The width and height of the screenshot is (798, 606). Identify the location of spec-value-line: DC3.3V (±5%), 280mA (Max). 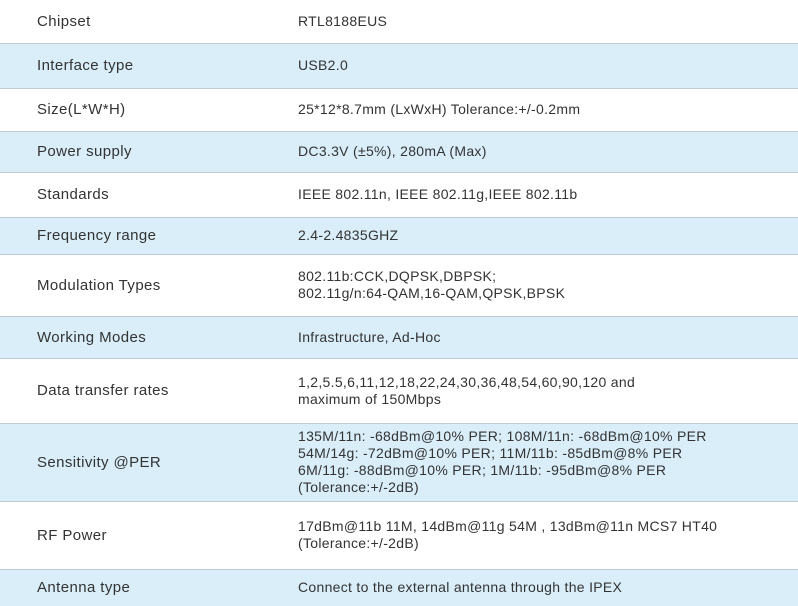
(392, 151).